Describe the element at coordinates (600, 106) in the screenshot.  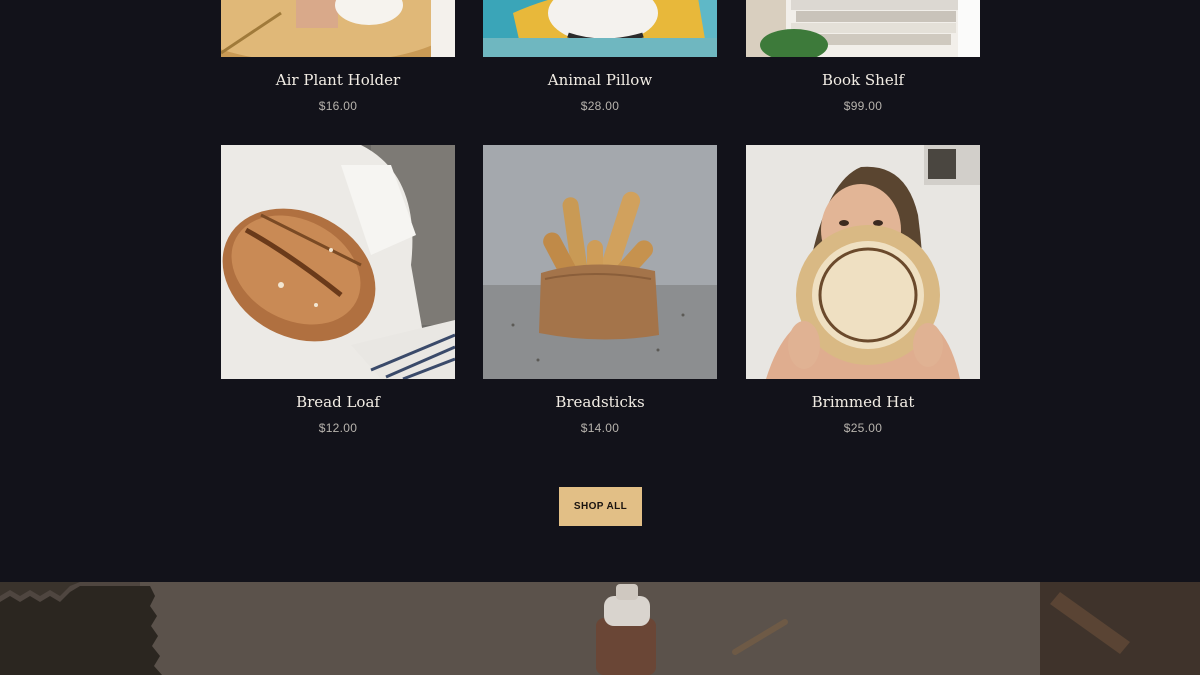
I see `product-price: $28.00` at that location.